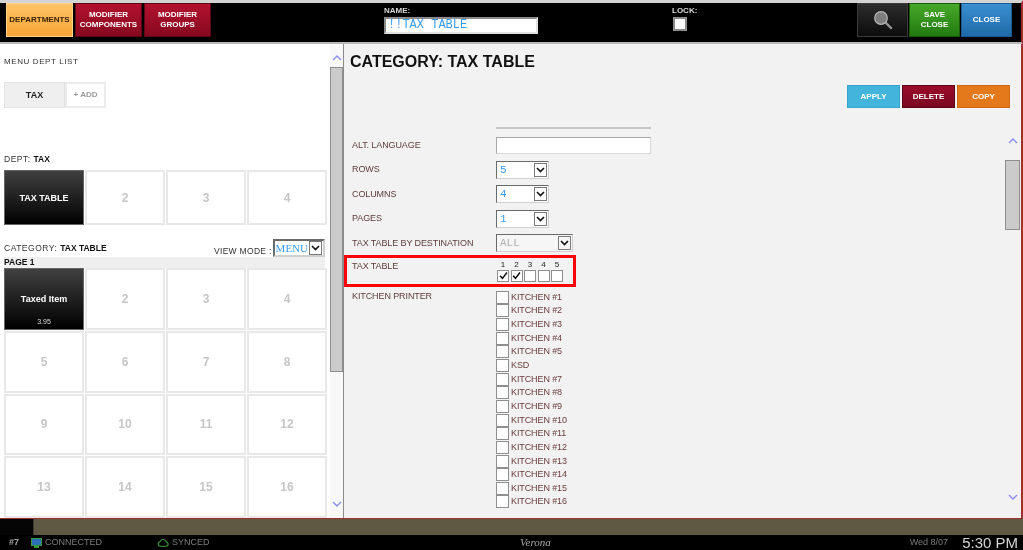 This screenshot has height=550, width=1023. I want to click on copy-button: COPY, so click(983, 96).